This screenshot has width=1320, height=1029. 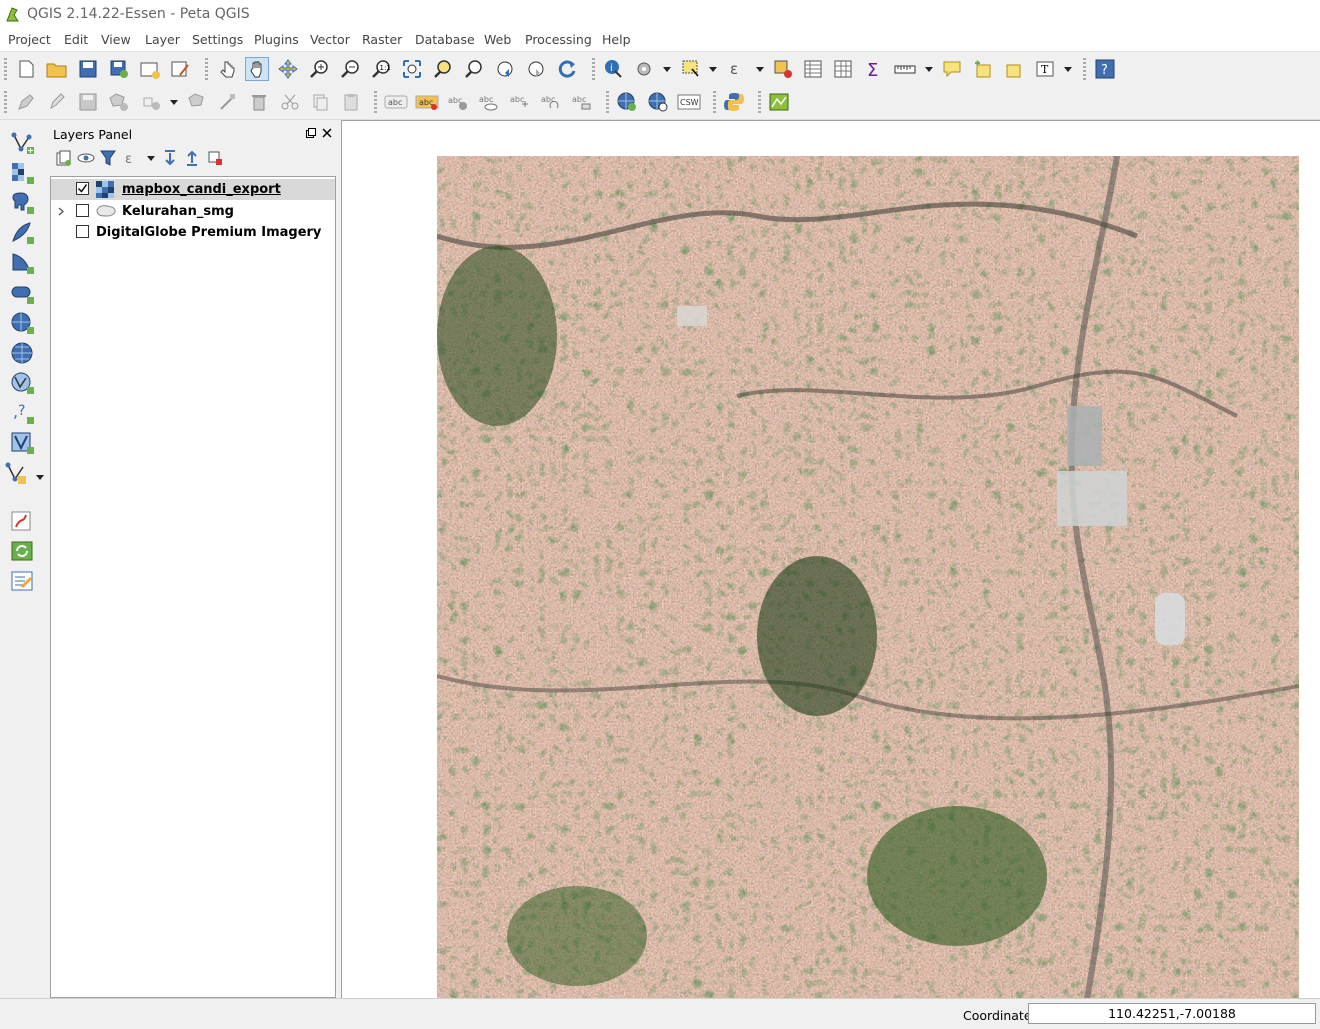 I want to click on zoom-to-selection-button, so click(x=443, y=69).